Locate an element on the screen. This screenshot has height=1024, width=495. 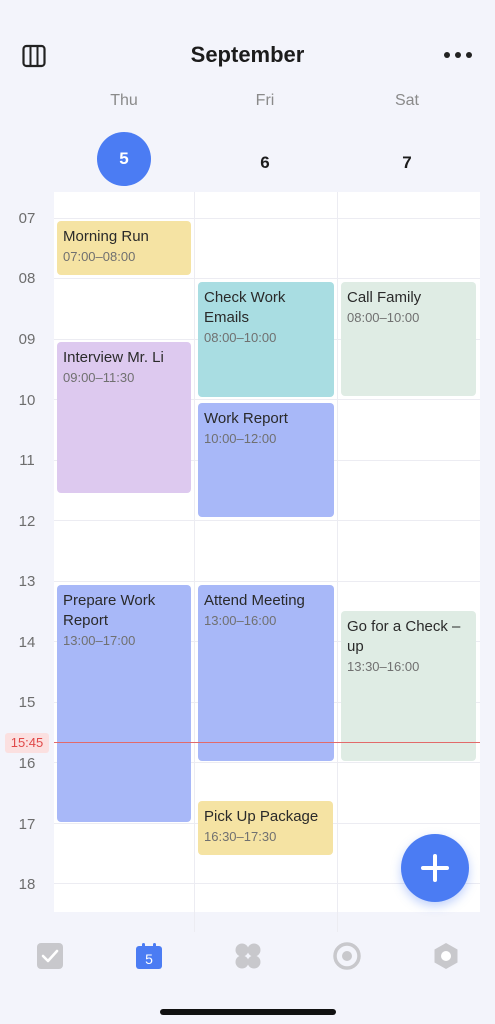
event-time: 09:00–11:30 is located at coordinates (99, 377).